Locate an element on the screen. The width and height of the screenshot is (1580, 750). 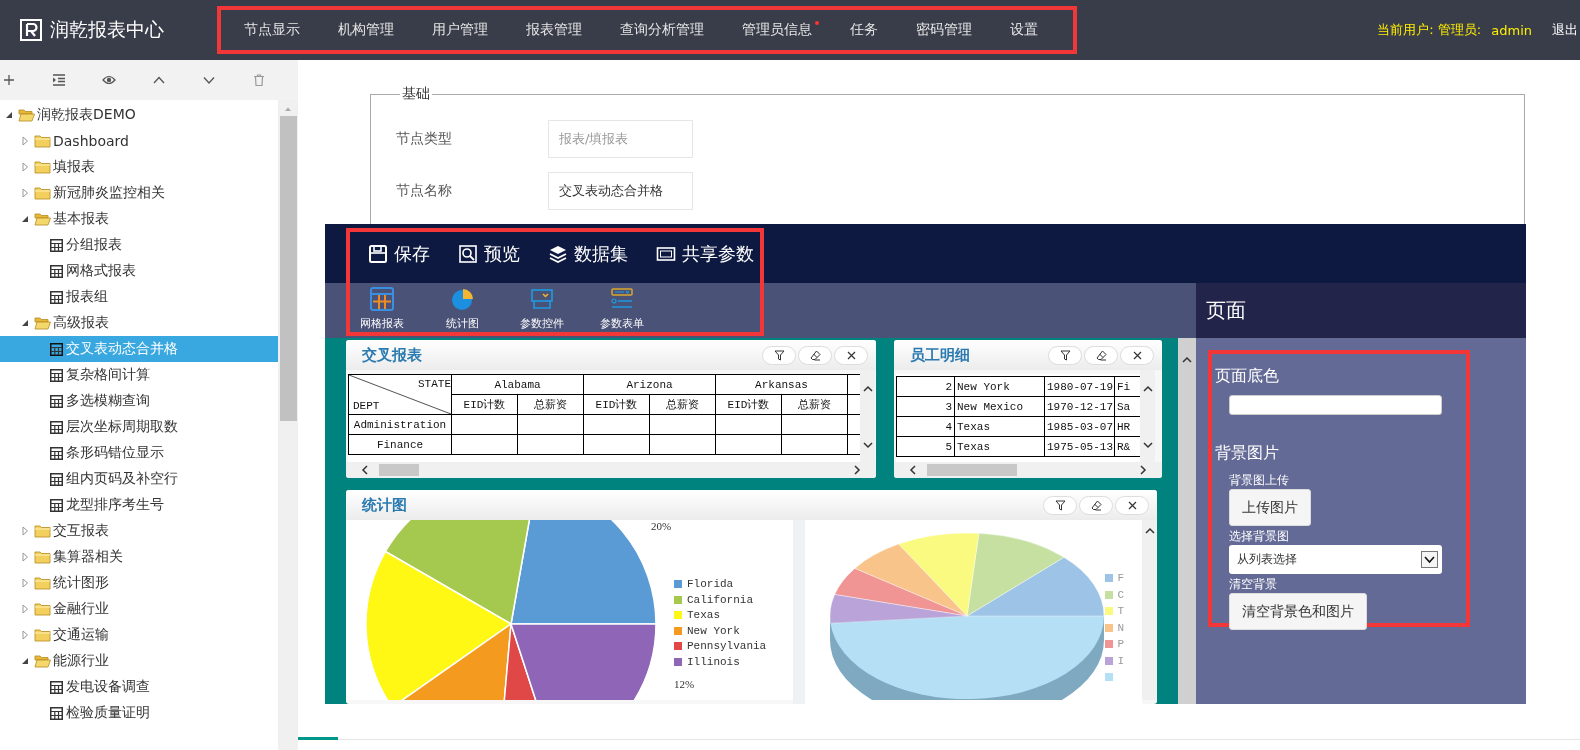
logout-link: 退出 is located at coordinates (1566, 30).